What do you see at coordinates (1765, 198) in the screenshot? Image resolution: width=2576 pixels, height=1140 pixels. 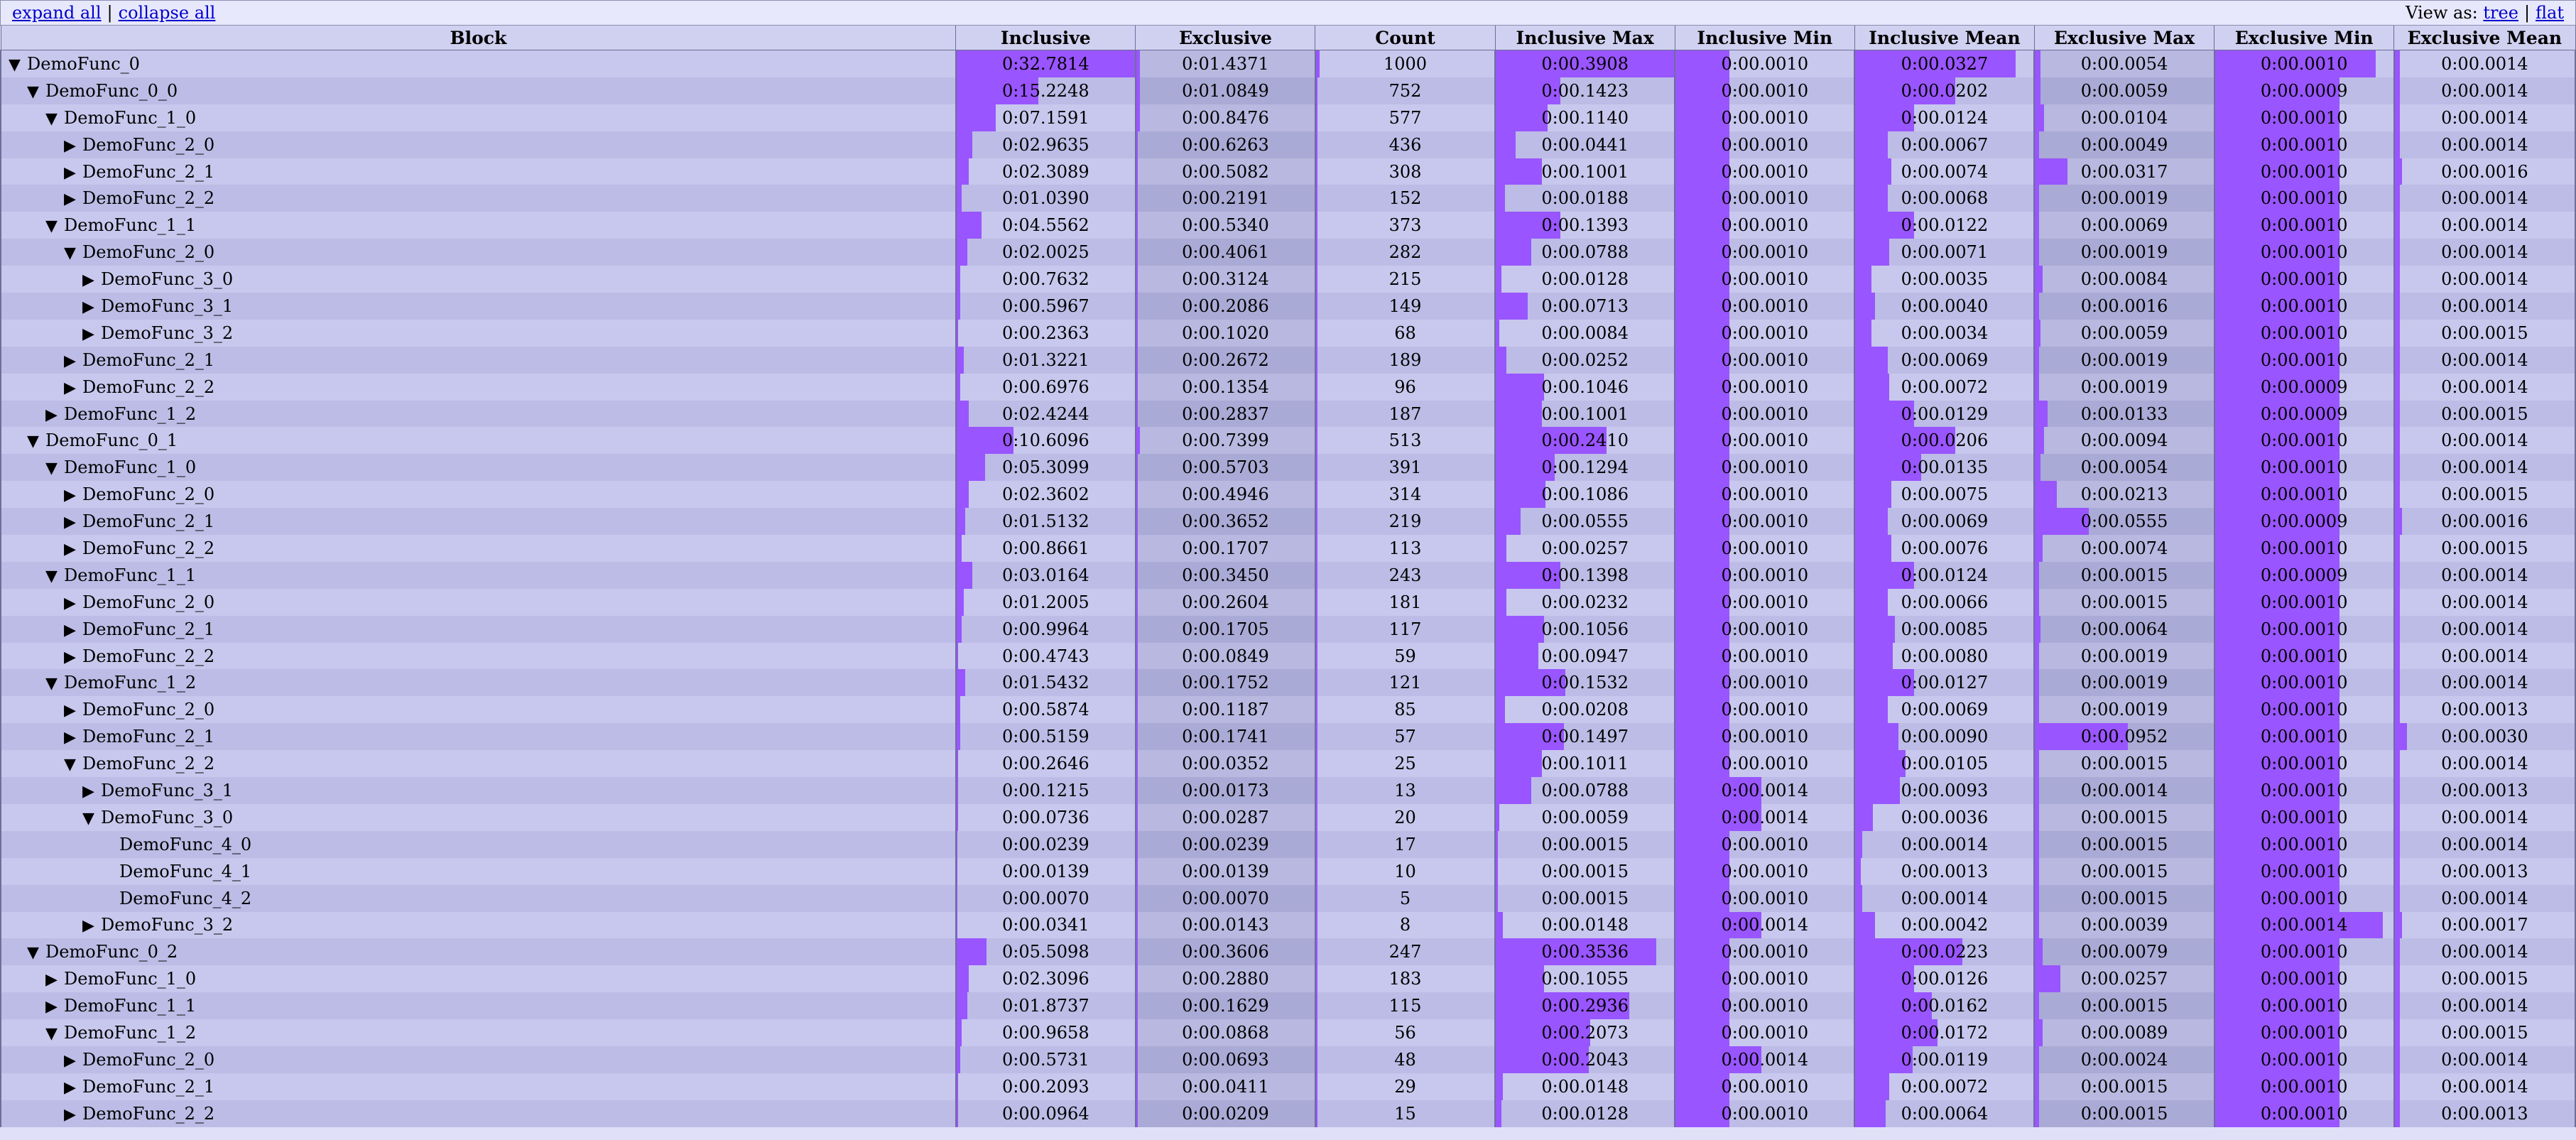 I see `inclusive-min-cell: 0:00.0010` at bounding box center [1765, 198].